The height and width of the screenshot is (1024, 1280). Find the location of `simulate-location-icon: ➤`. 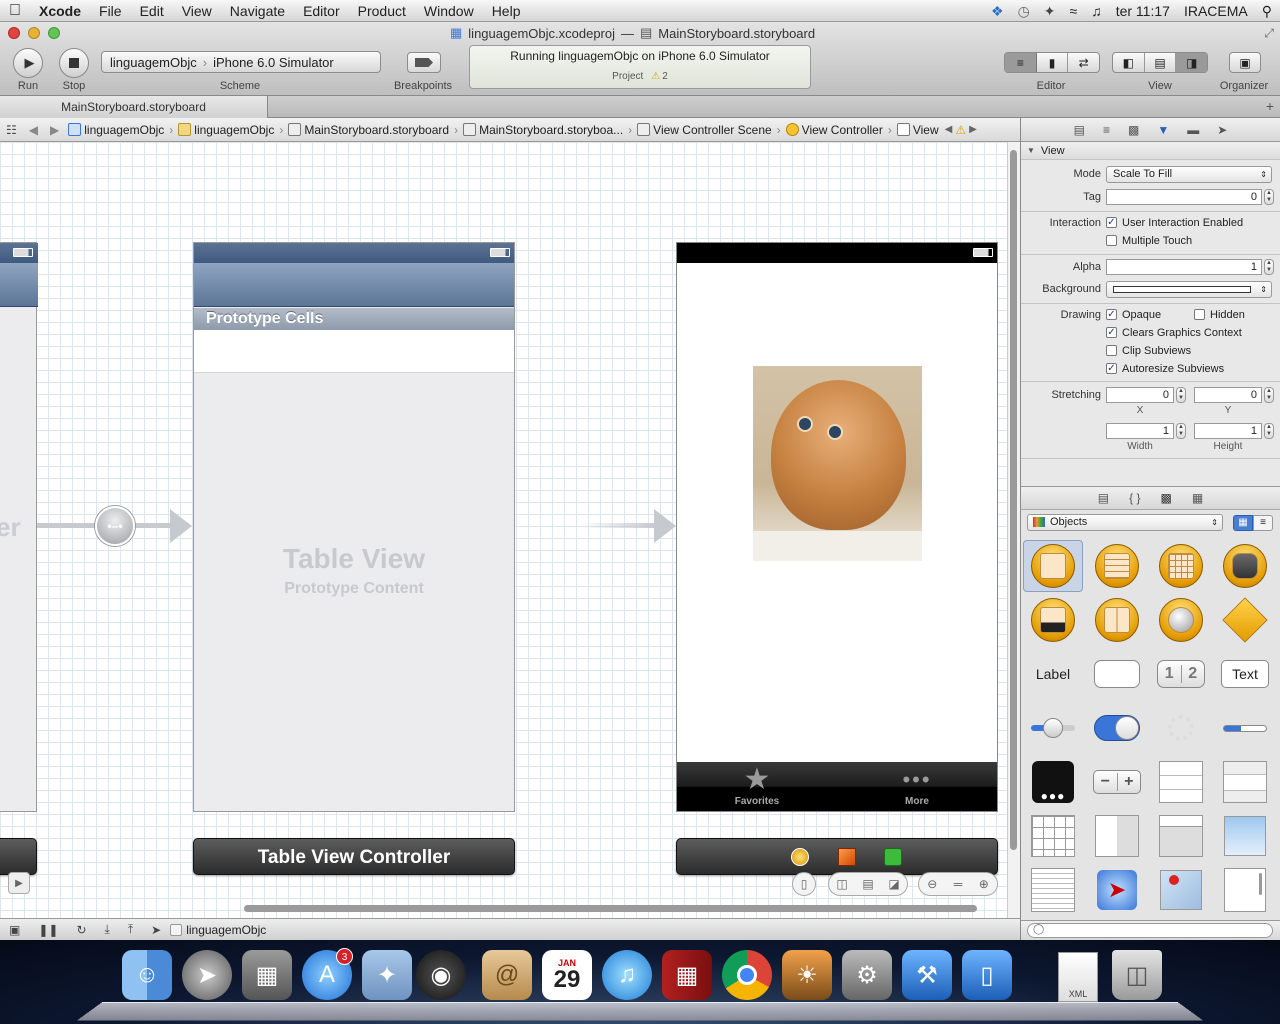

simulate-location-icon: ➤ is located at coordinates (156, 930).